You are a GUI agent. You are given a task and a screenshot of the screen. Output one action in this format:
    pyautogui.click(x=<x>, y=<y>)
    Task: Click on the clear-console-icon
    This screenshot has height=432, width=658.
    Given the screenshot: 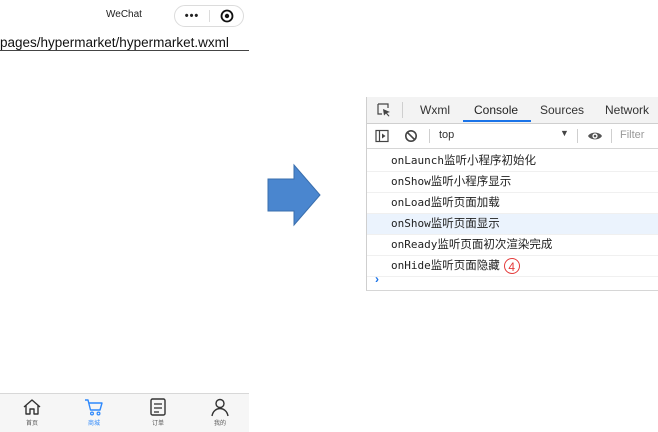 What is the action you would take?
    pyautogui.click(x=411, y=136)
    